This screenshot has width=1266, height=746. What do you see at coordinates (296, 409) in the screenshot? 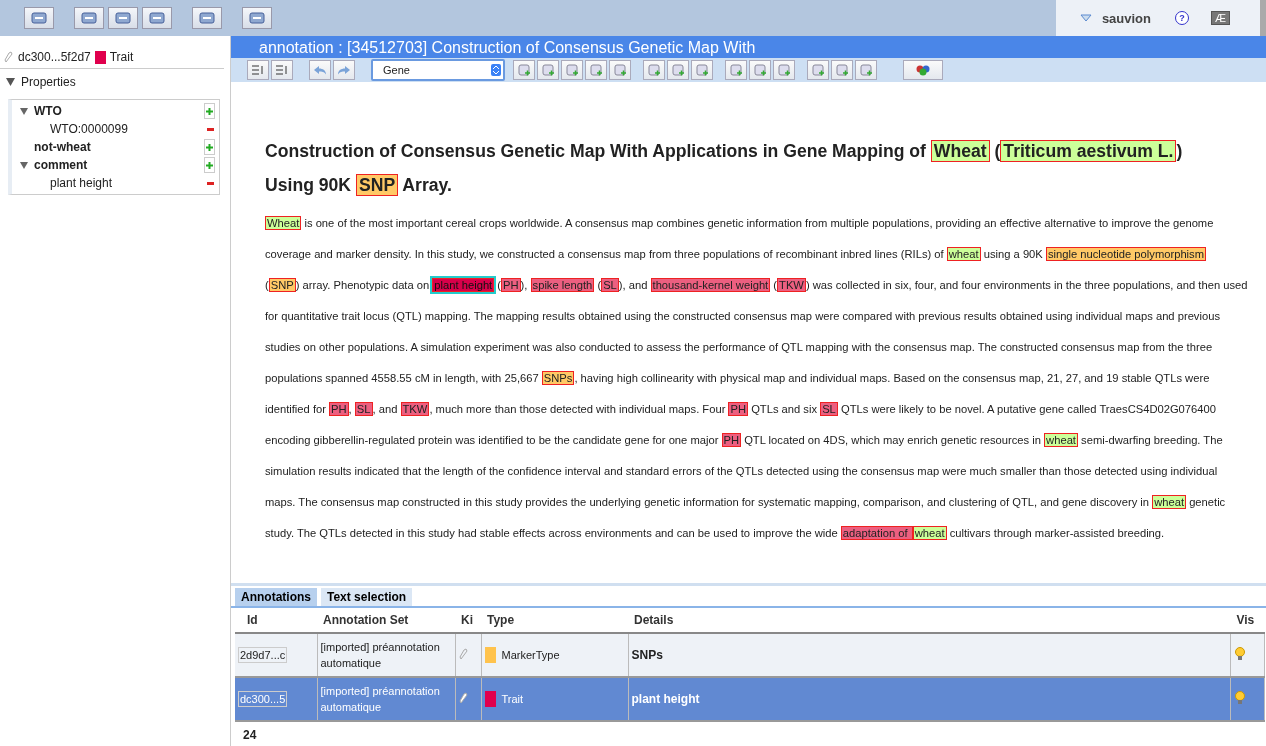
I see `abstract-text: identified for` at bounding box center [296, 409].